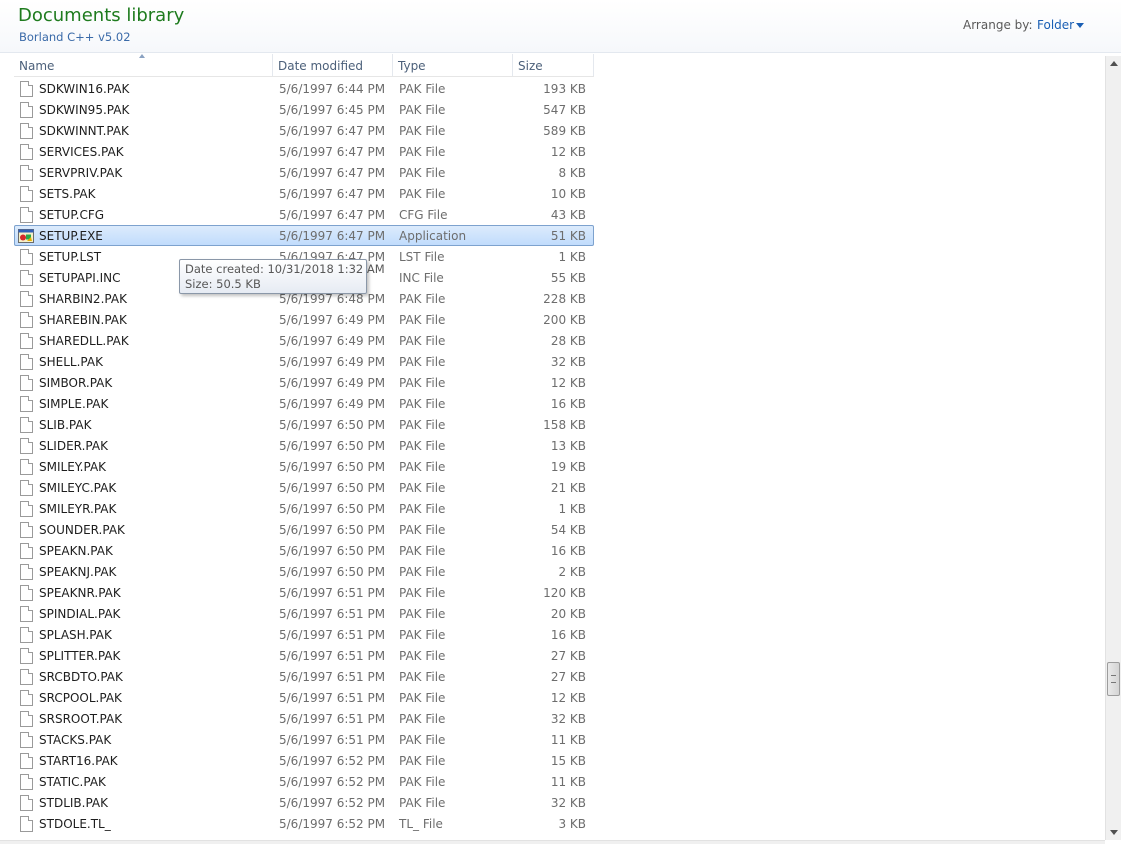 The width and height of the screenshot is (1121, 844). I want to click on scroll-up-arrow-icon, so click(1113, 64).